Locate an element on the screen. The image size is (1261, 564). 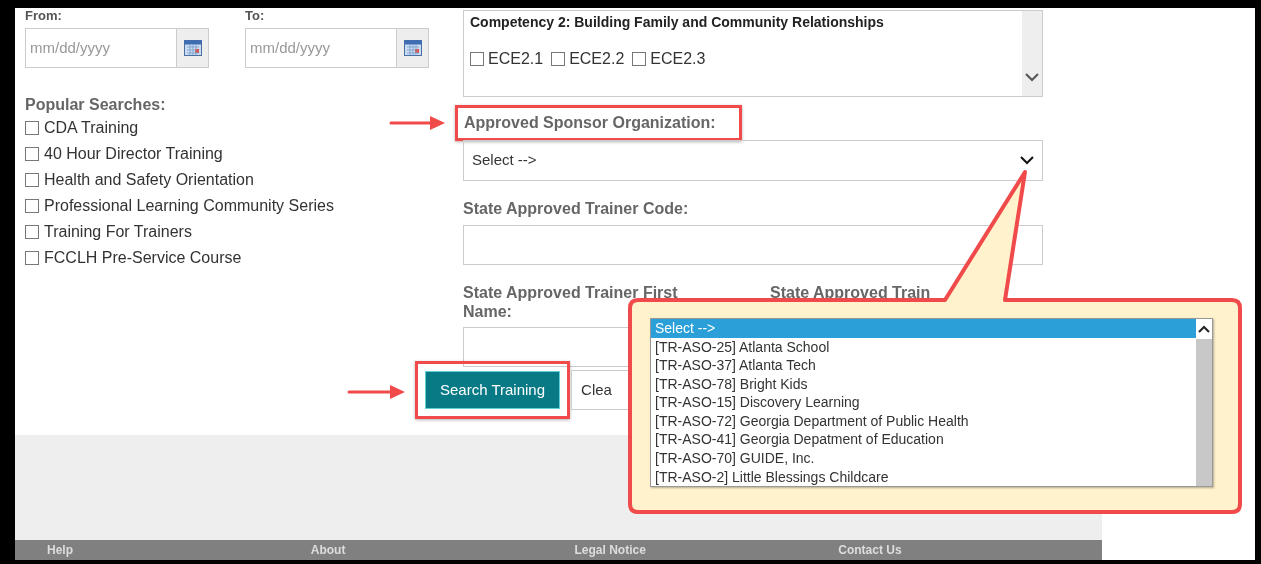
checkbox-label: Training For Trainers is located at coordinates (118, 232).